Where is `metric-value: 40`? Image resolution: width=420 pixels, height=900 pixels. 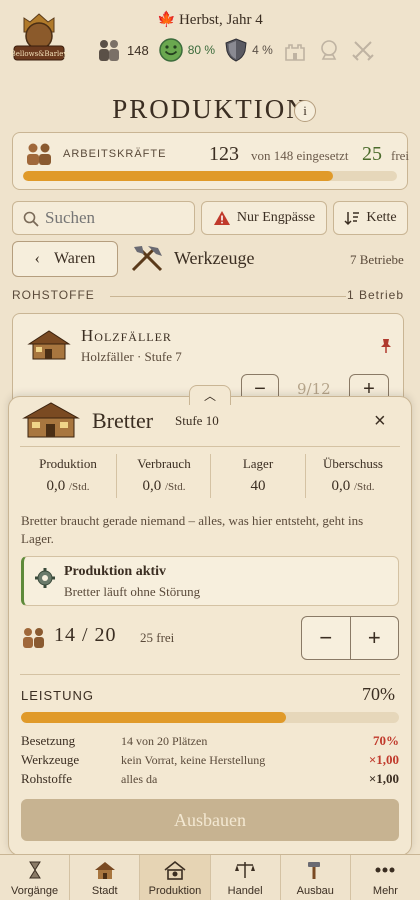
metric-value: 40 is located at coordinates (258, 486).